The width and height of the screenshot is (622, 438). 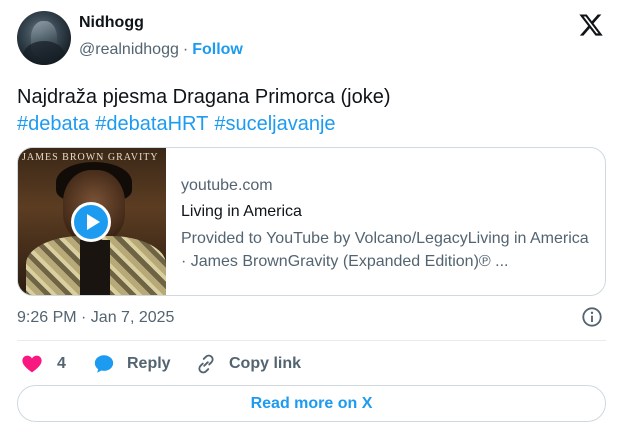 I want to click on hashtag-link: #suceljavanje, so click(x=274, y=124).